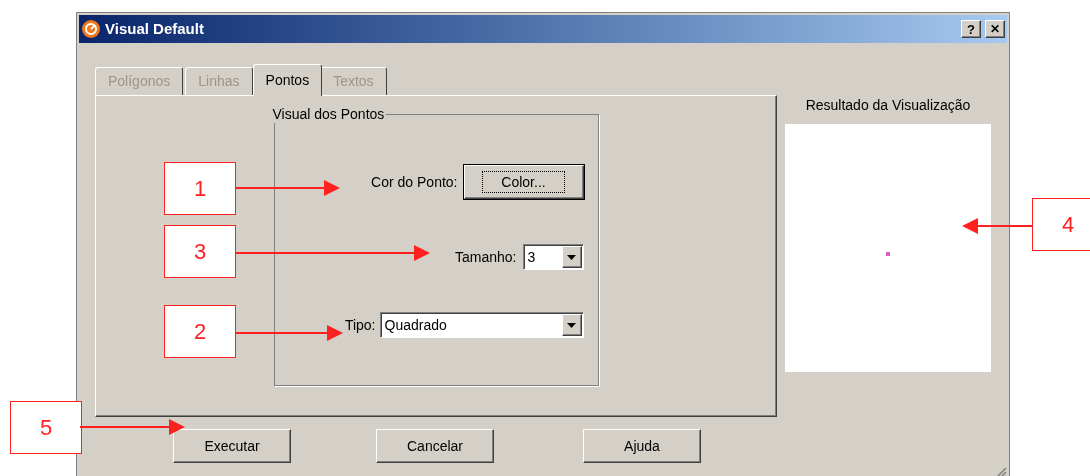  I want to click on callout-box: 1, so click(200, 188).